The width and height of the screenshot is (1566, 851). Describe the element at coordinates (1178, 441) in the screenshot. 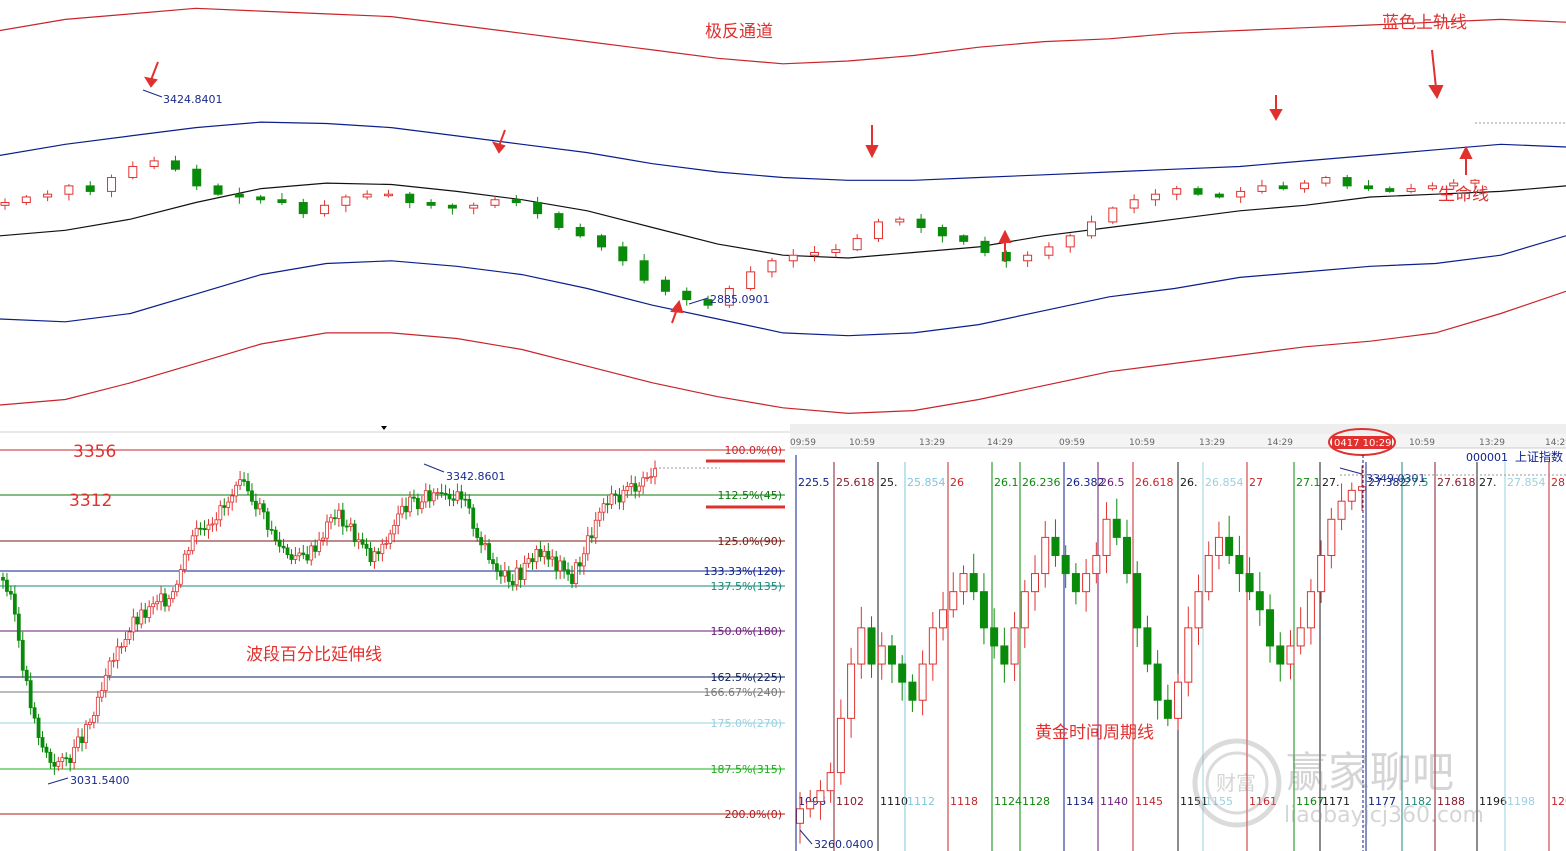

I see `time-axis-bar` at that location.